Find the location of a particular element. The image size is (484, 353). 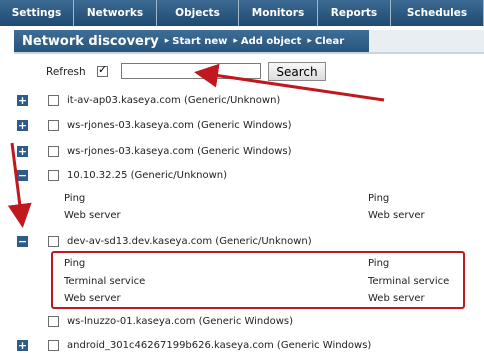

start-new-link: Start new is located at coordinates (199, 41).